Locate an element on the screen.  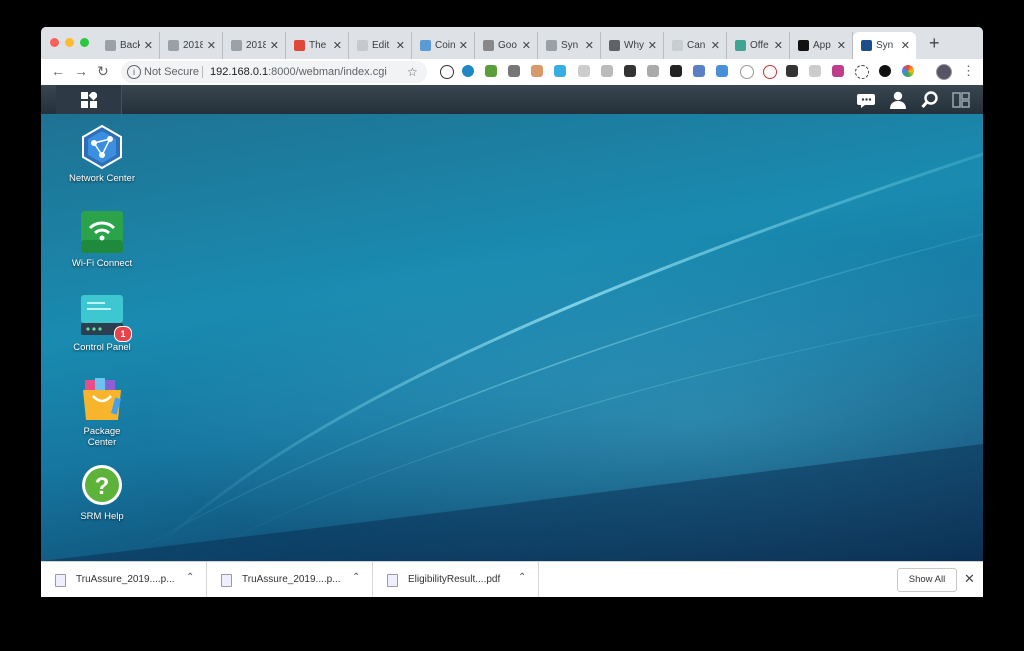
url-path: :8000/webman/index.cgi is located at coordinates (327, 72).